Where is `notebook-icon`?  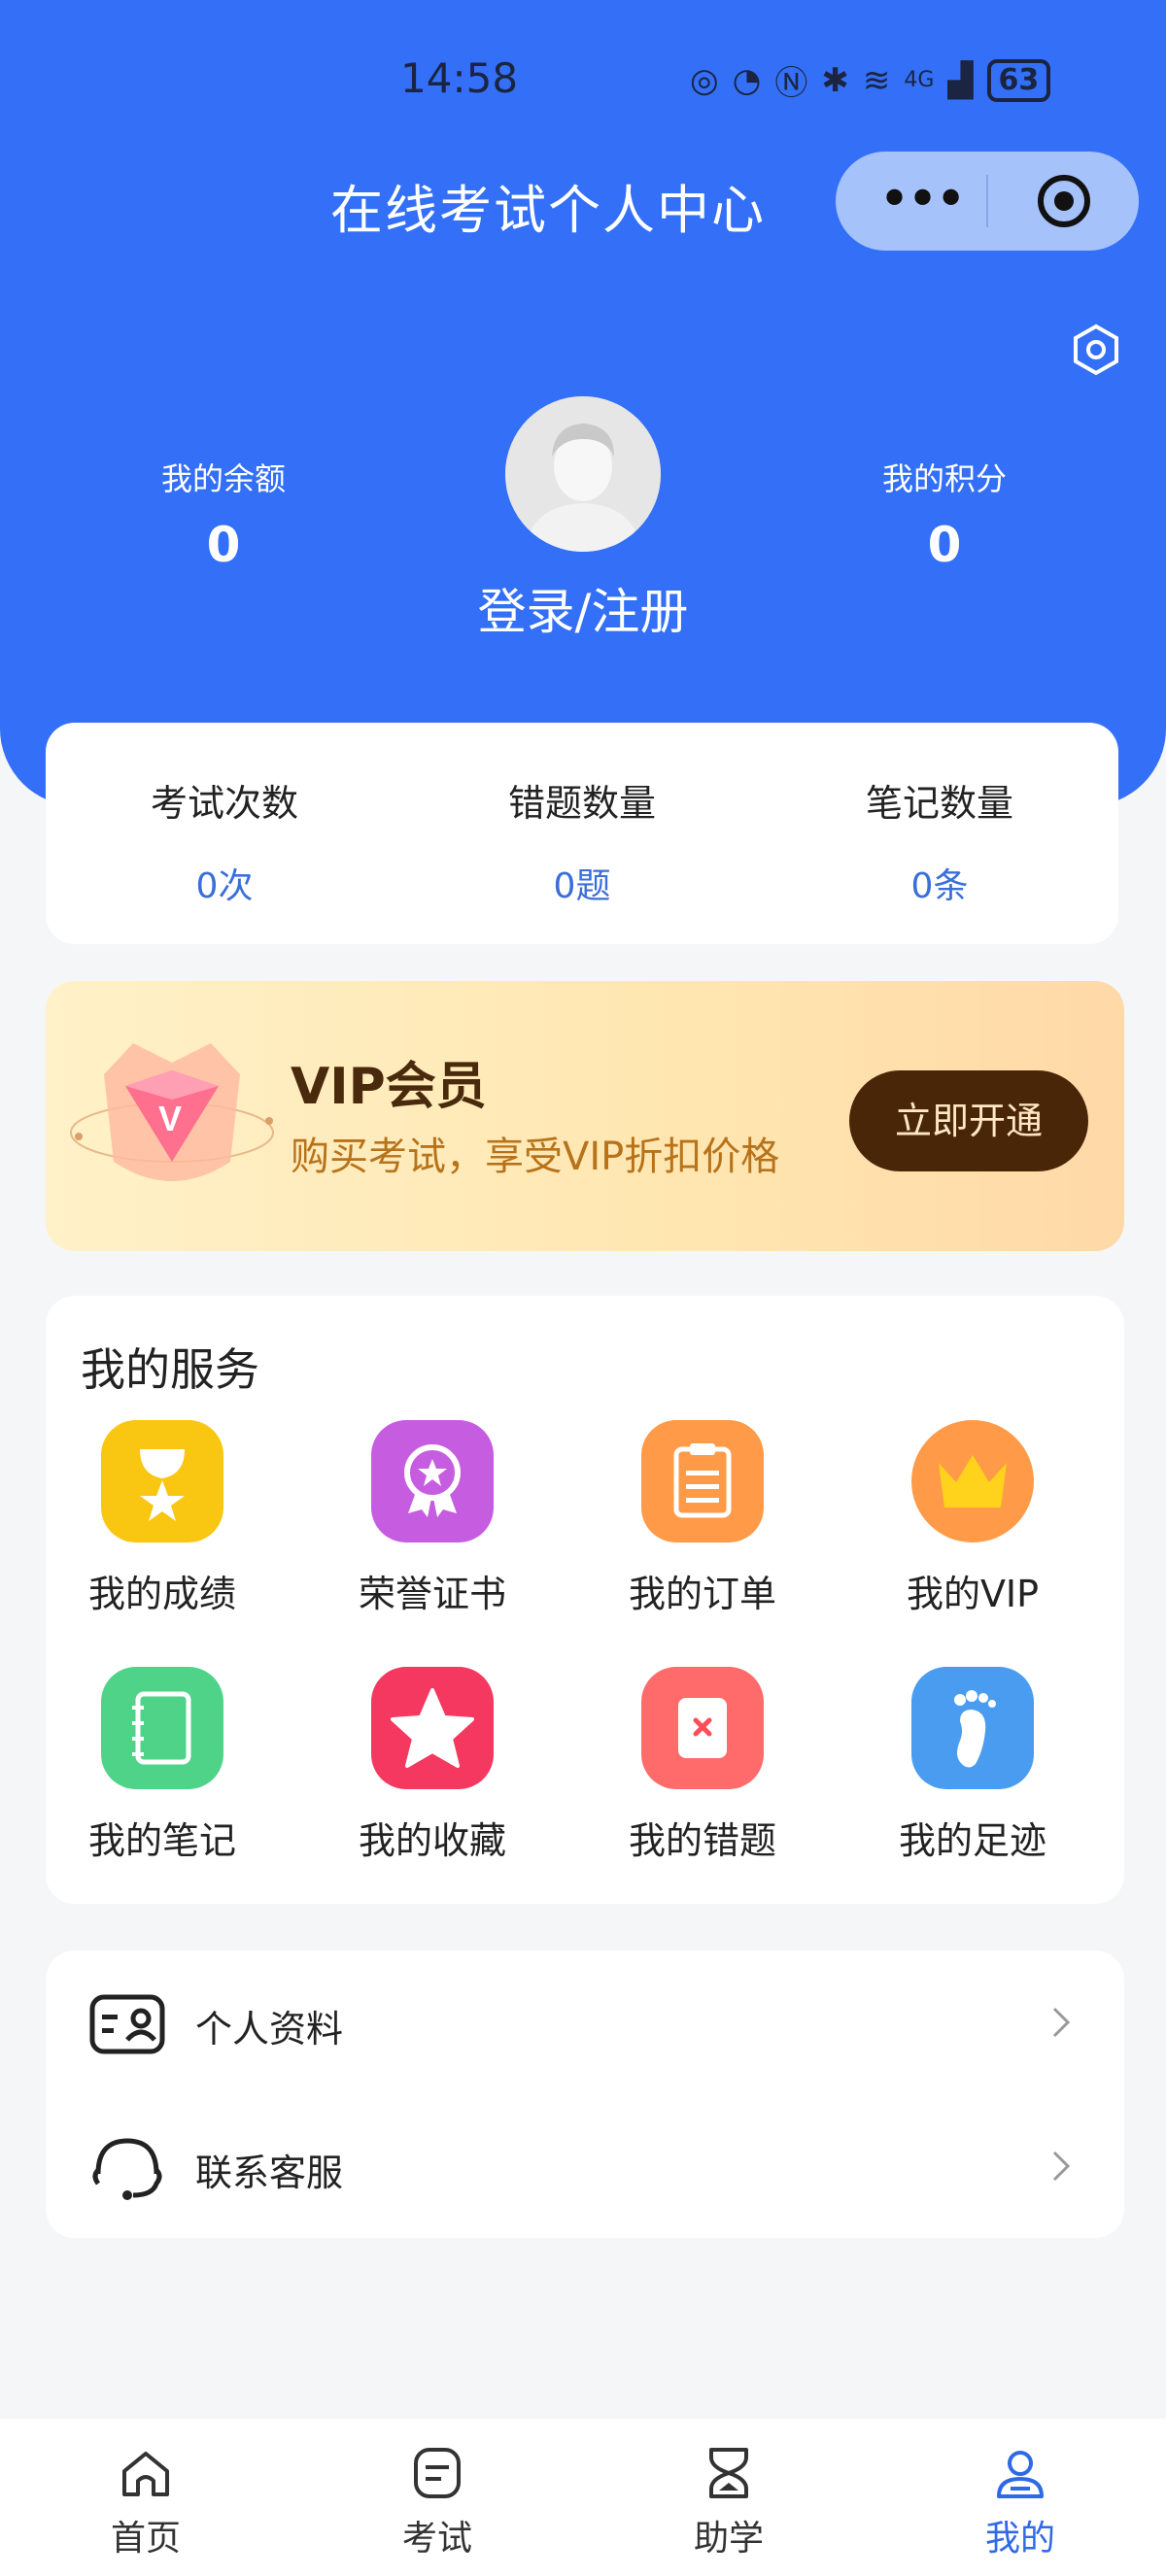
notebook-icon is located at coordinates (162, 1728).